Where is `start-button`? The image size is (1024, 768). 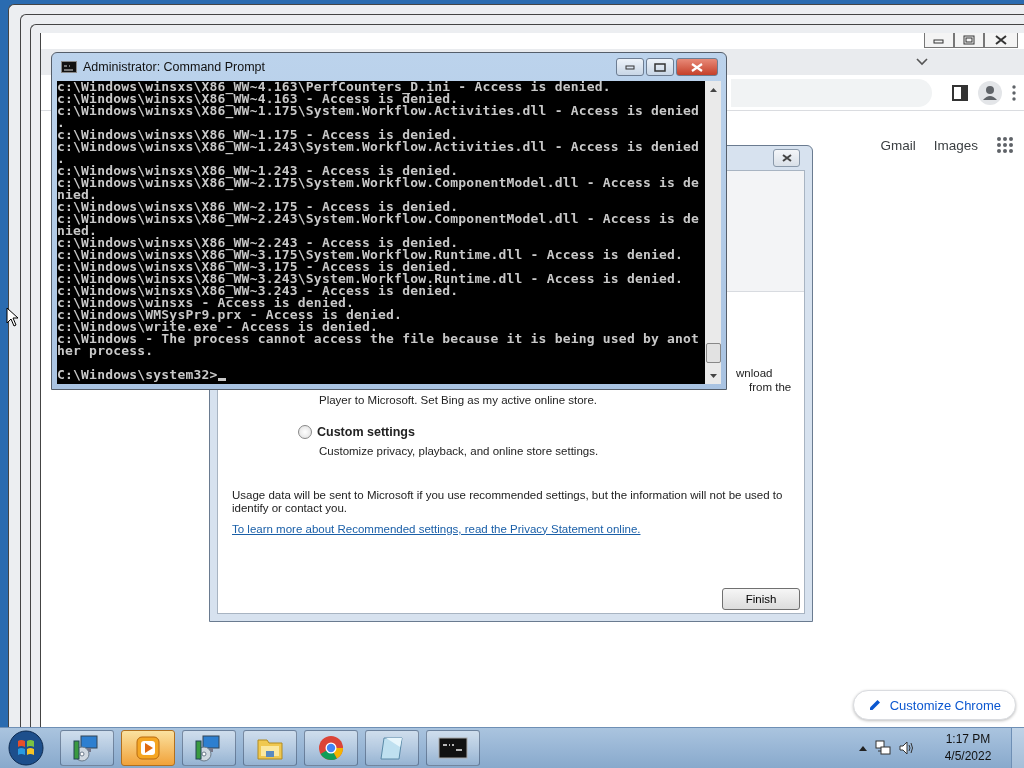
start-button is located at coordinates (26, 748).